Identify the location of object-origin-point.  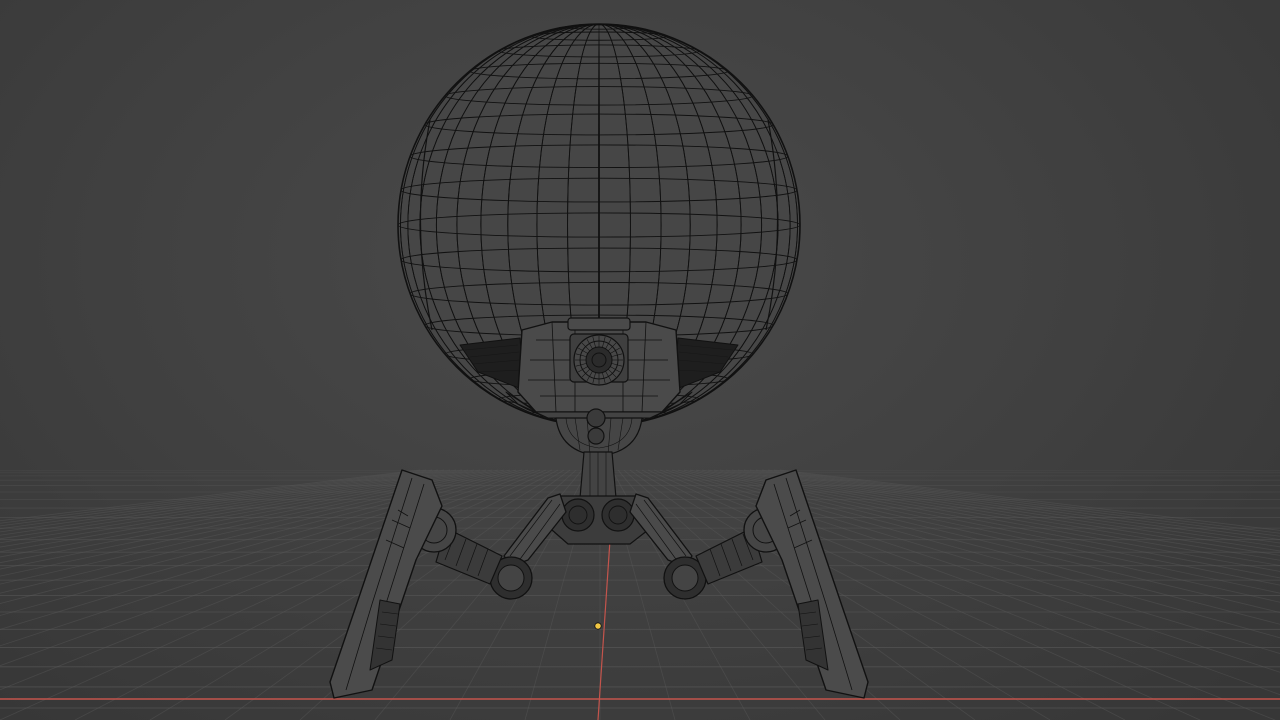
(598, 626).